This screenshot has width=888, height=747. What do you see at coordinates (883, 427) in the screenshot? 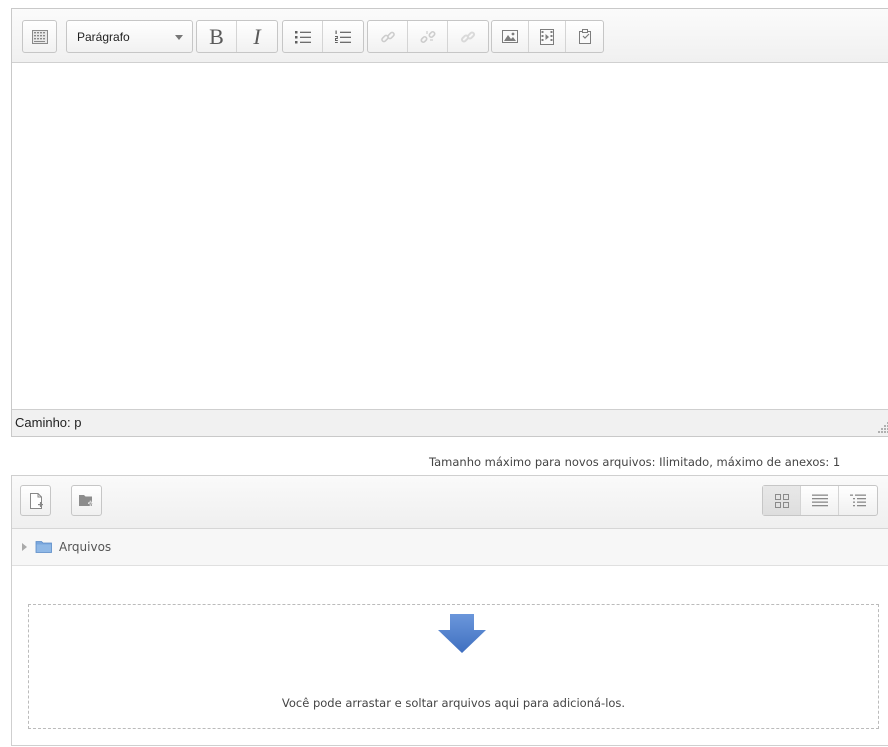
I see `resize-grip-icon` at bounding box center [883, 427].